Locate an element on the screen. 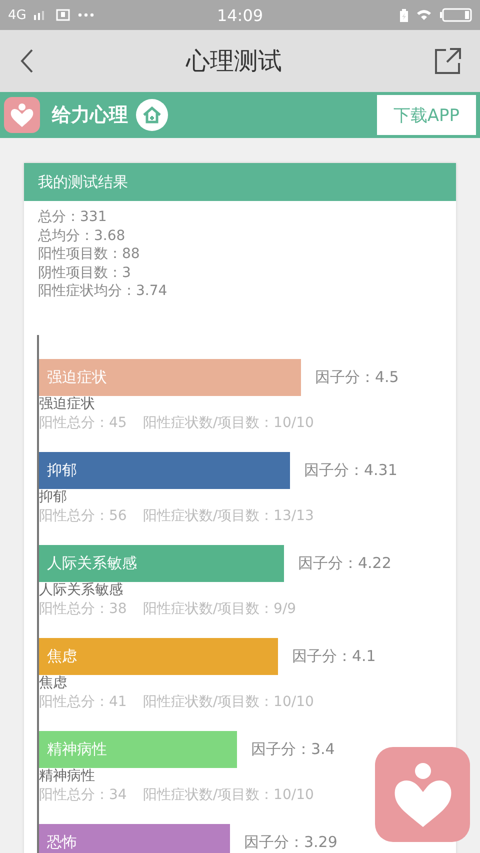  factor-bar: 恐怖 is located at coordinates (134, 838).